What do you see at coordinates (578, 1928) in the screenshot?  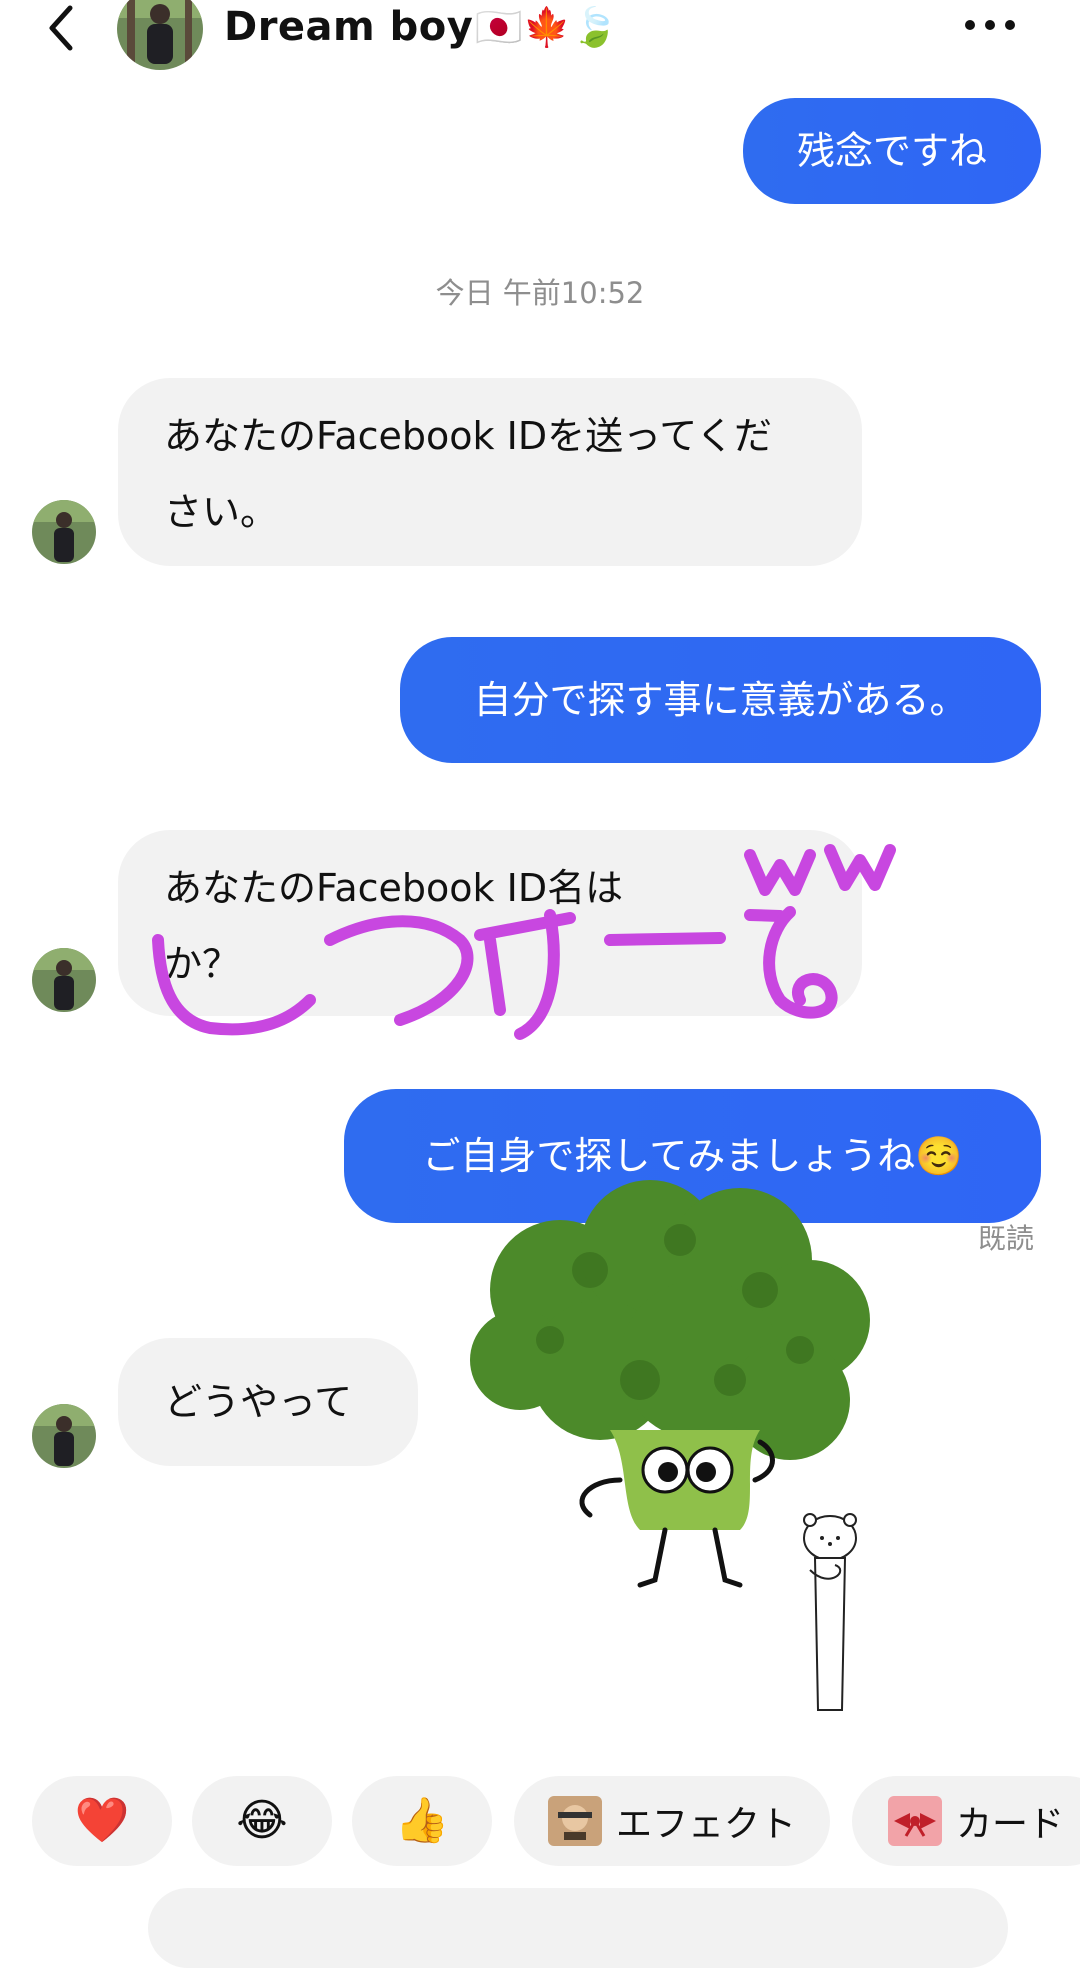 I see `message-composer` at bounding box center [578, 1928].